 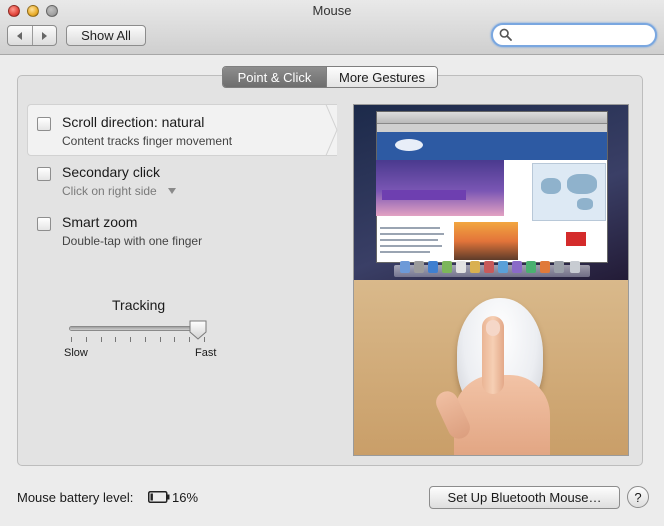 What do you see at coordinates (111, 172) in the screenshot?
I see `option-title: Secondary click` at bounding box center [111, 172].